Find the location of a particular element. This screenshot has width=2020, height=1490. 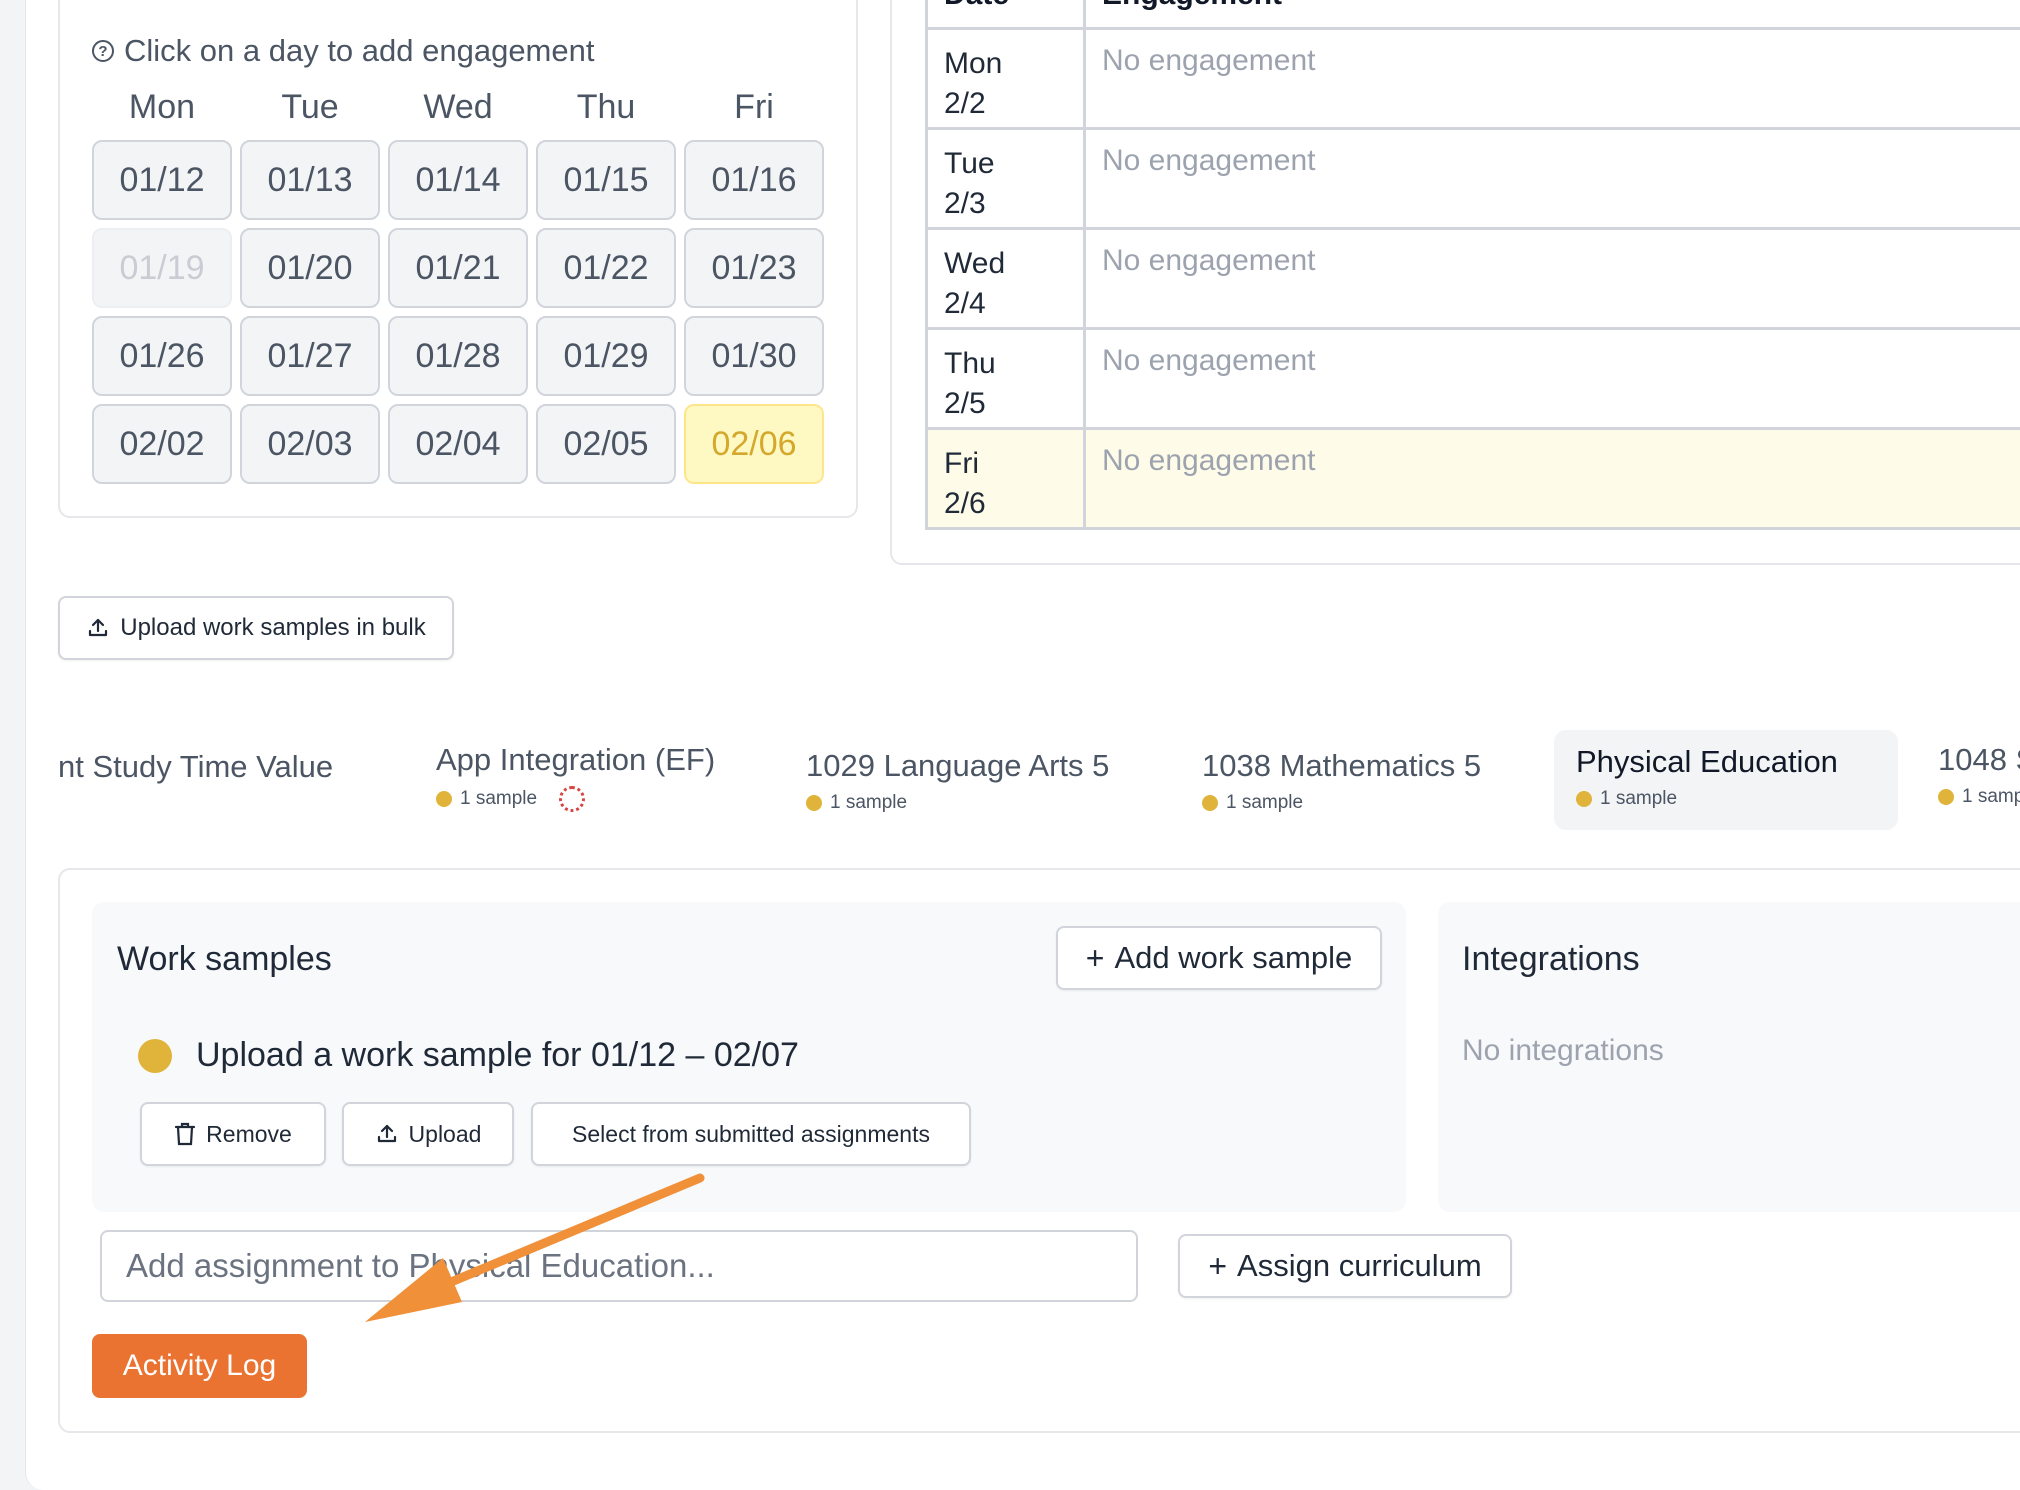

add-assignment-input is located at coordinates (619, 1266).